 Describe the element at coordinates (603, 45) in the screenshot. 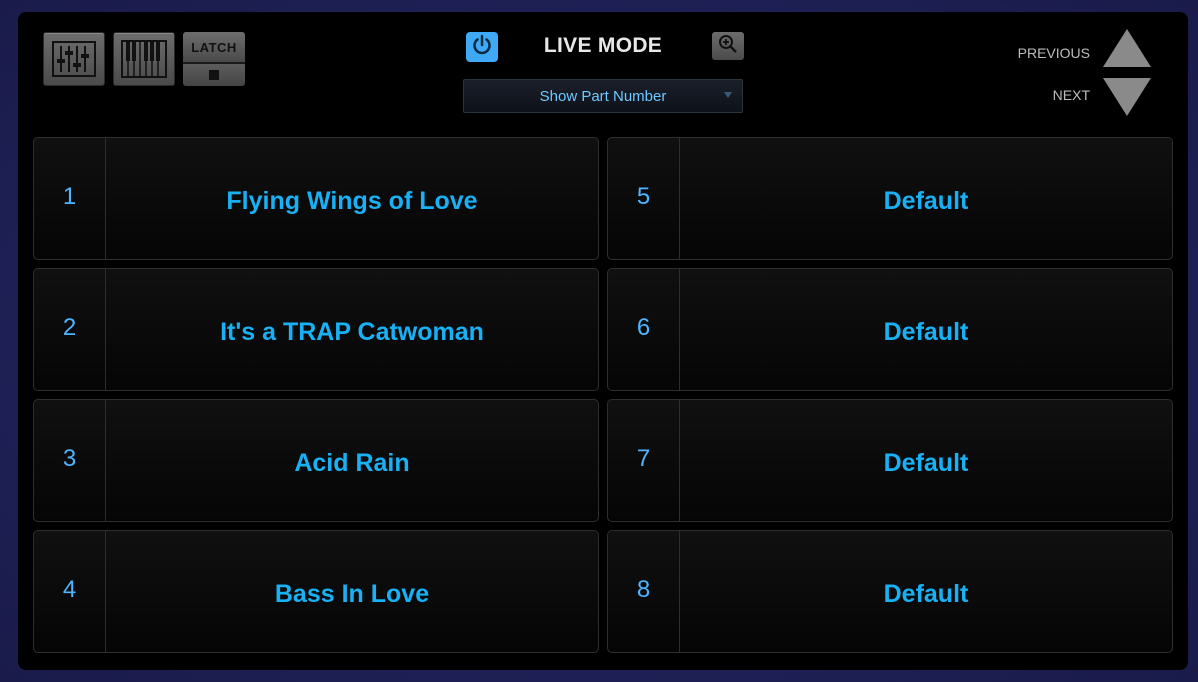

I see `page-title: LIVE MODE` at that location.